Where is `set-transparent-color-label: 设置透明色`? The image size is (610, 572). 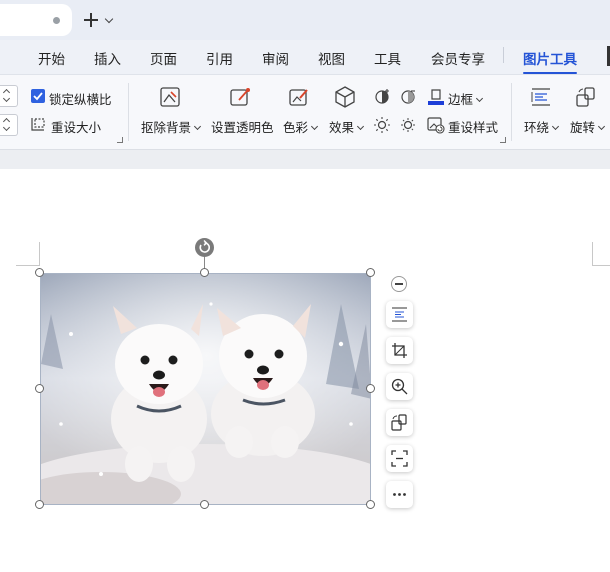 set-transparent-color-label: 设置透明色 is located at coordinates (242, 126).